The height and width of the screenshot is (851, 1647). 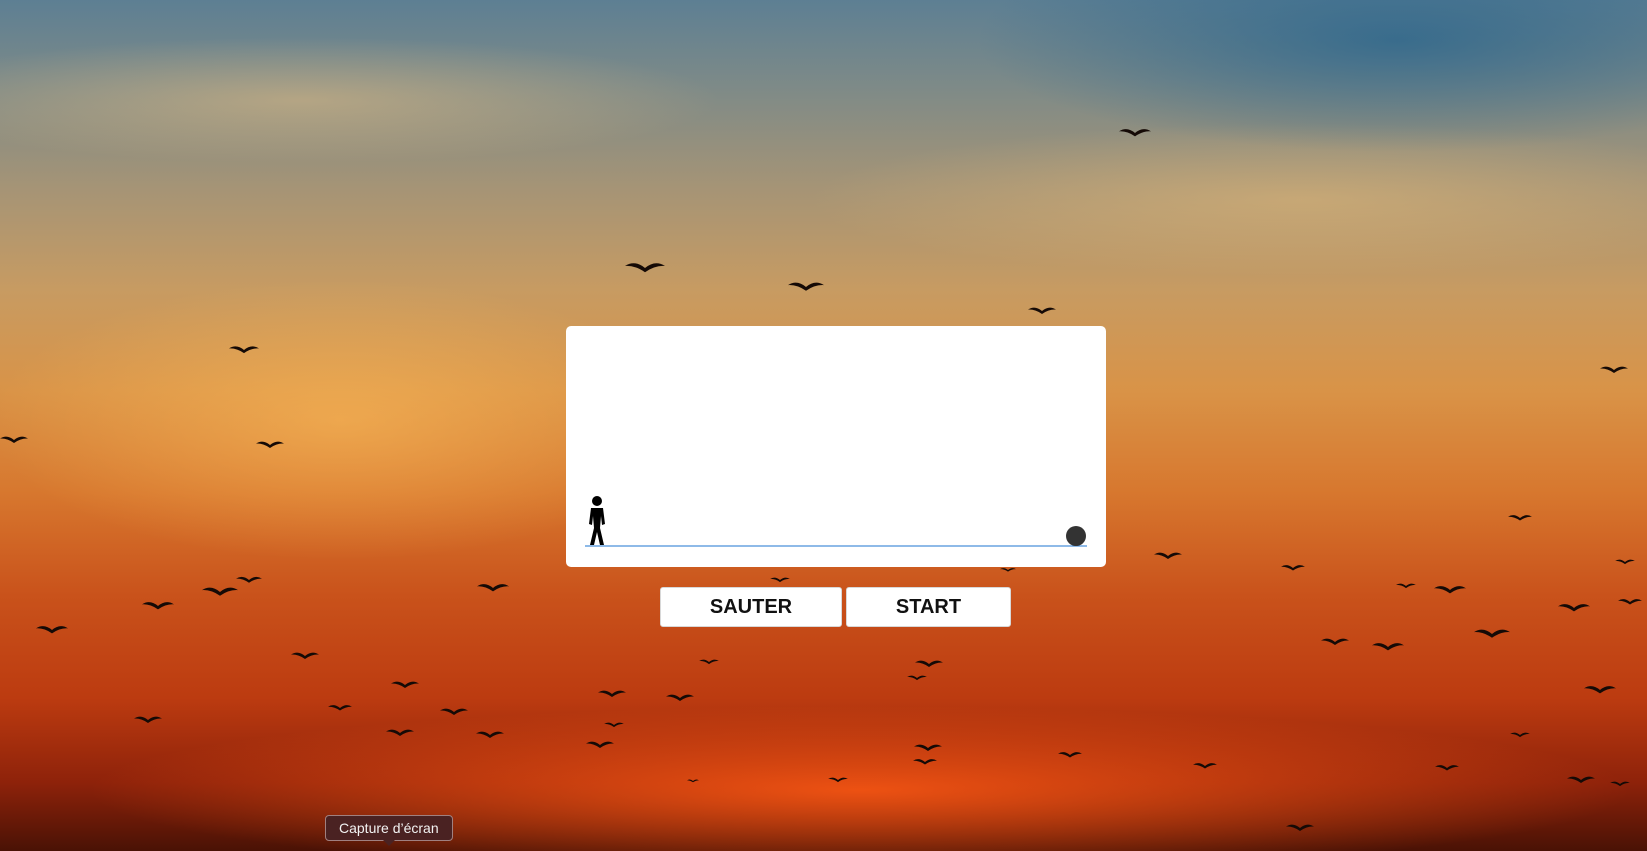 What do you see at coordinates (928, 607) in the screenshot?
I see `start-button: START` at bounding box center [928, 607].